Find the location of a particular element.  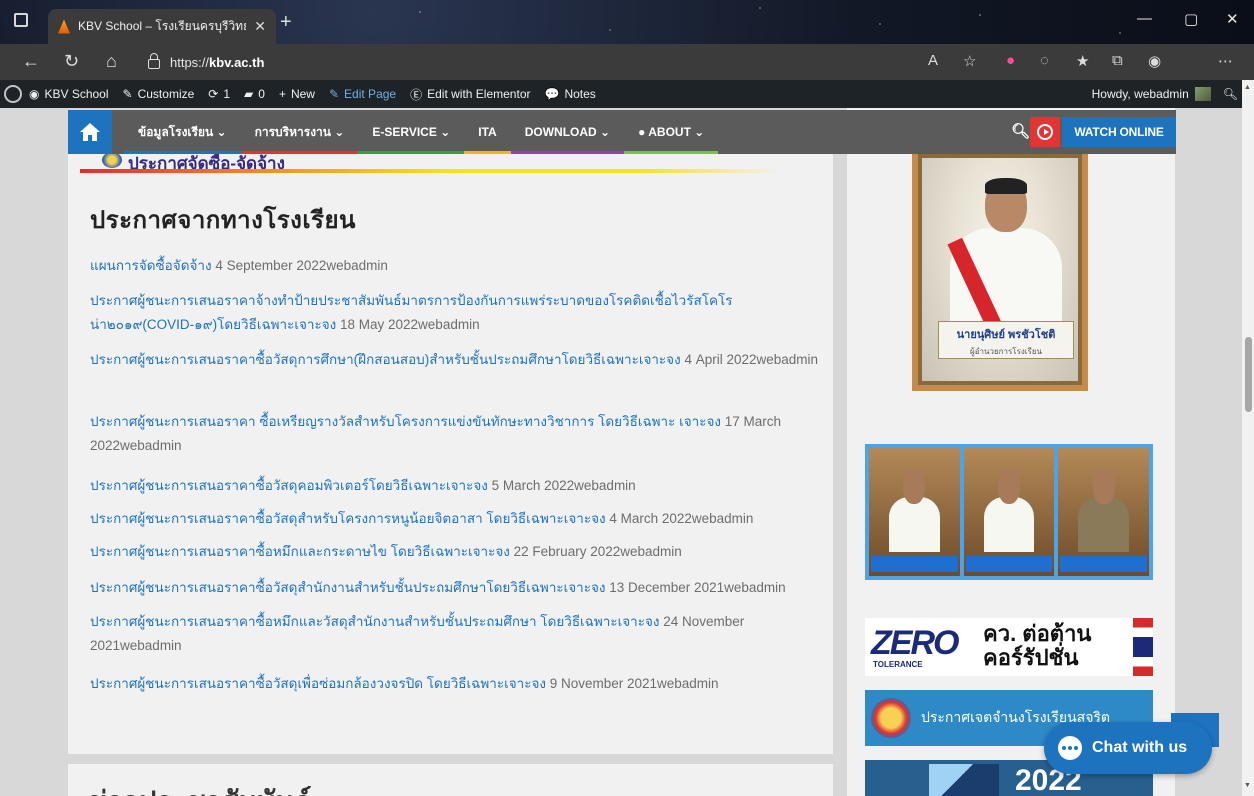

address-toolbar: ← ↻ ⌂ https://kbv.ac.th A ☆ ● ◌ ★ ⧉ ◉ ⋯ is located at coordinates (627, 62).